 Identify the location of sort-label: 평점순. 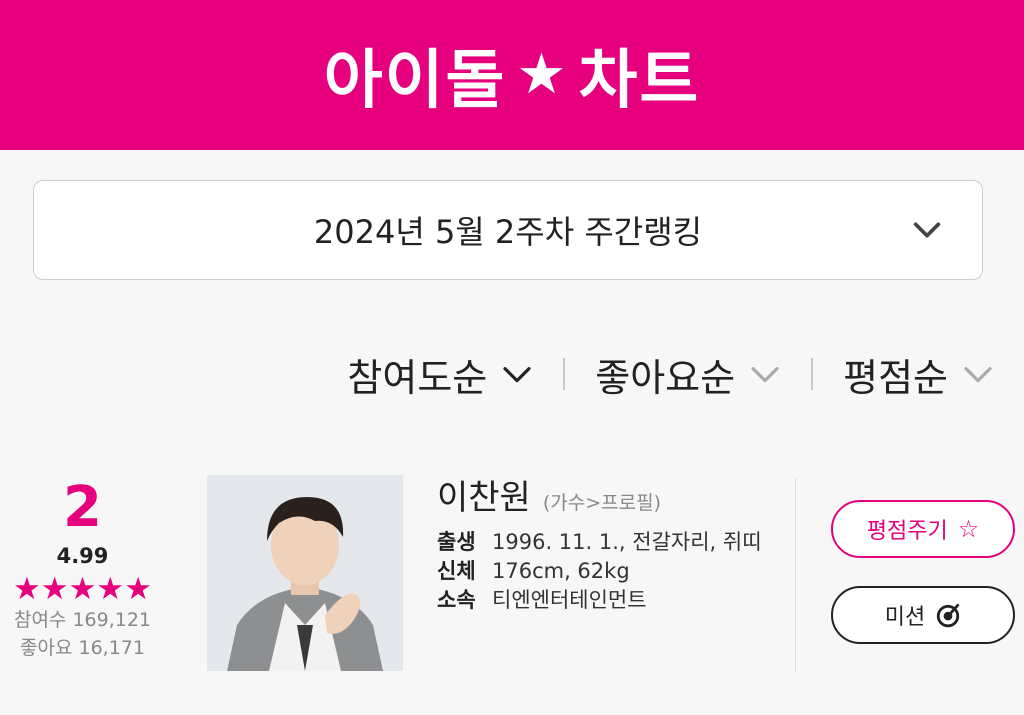
(895, 377).